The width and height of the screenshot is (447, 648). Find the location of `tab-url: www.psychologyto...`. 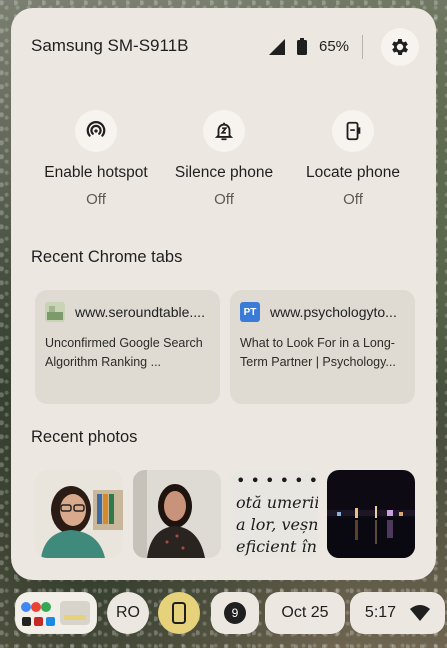

tab-url: www.psychologyto... is located at coordinates (333, 312).